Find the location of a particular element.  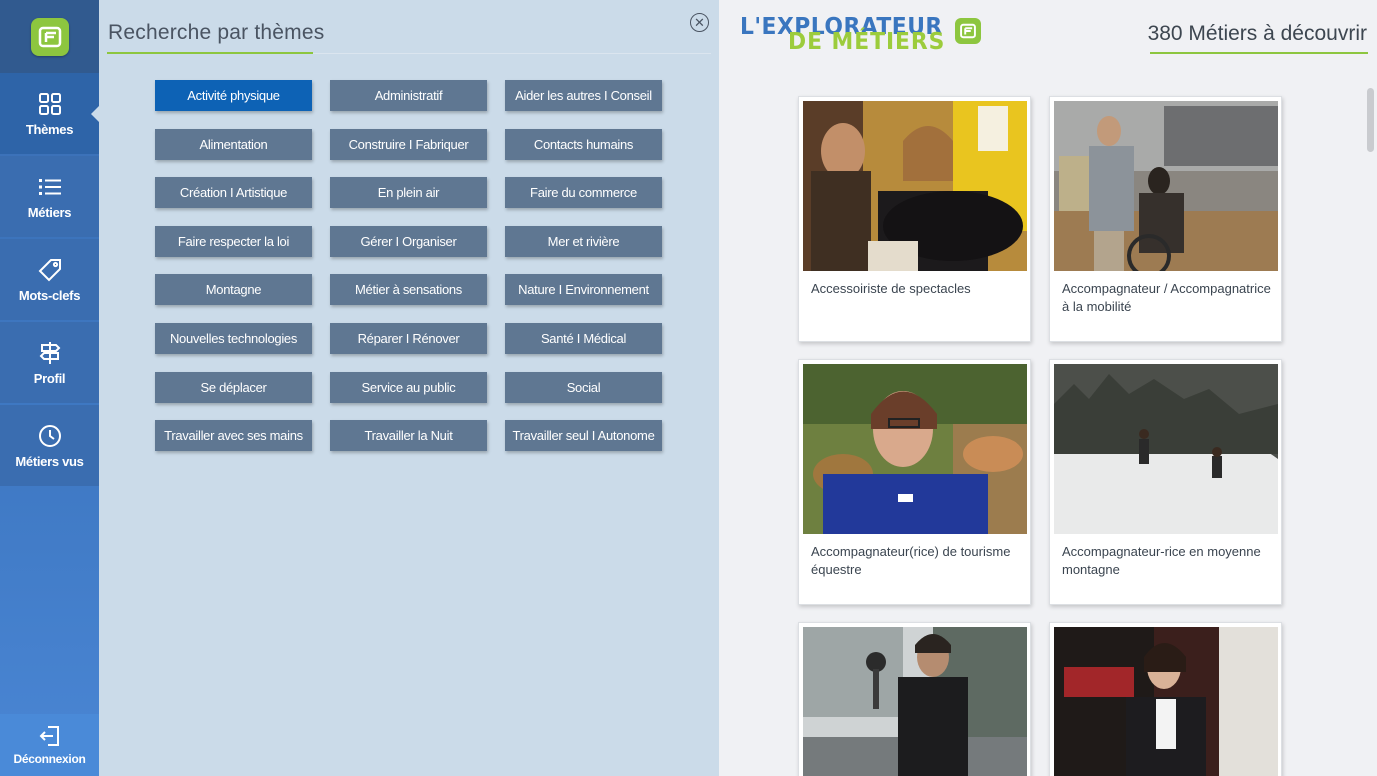

theme-button: Service au public is located at coordinates (408, 387).